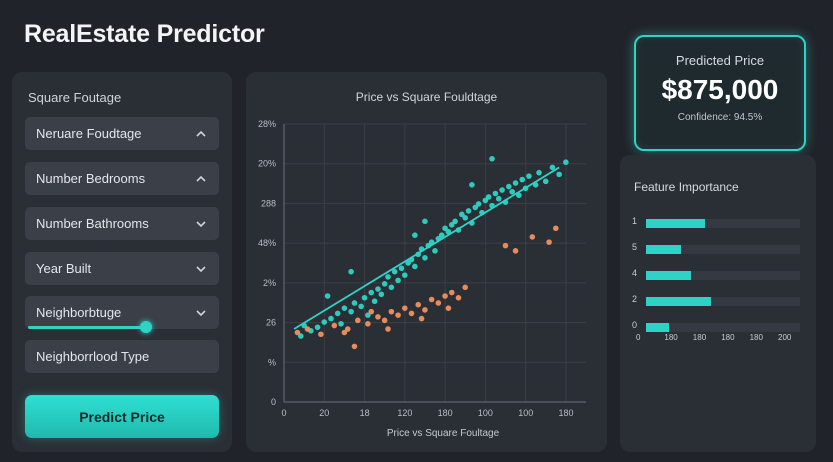  I want to click on predict-price-button: Predict Price, so click(122, 416).